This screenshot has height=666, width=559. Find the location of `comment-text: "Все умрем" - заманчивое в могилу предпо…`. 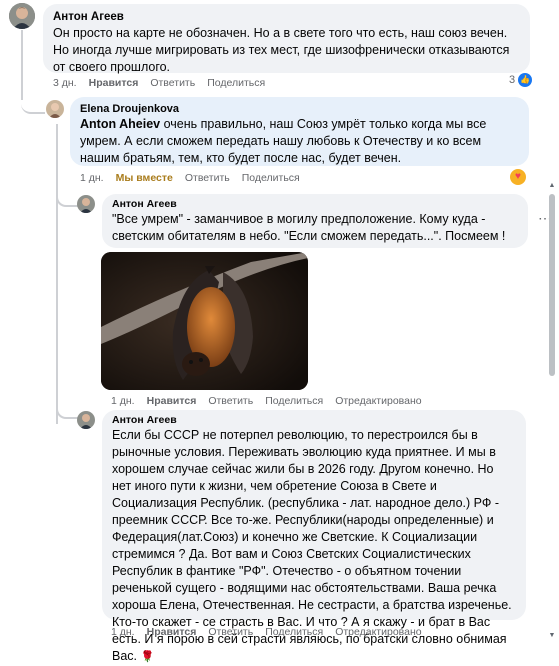

comment-text: "Все умрем" - заманчивое в могилу предпо… is located at coordinates (309, 227).